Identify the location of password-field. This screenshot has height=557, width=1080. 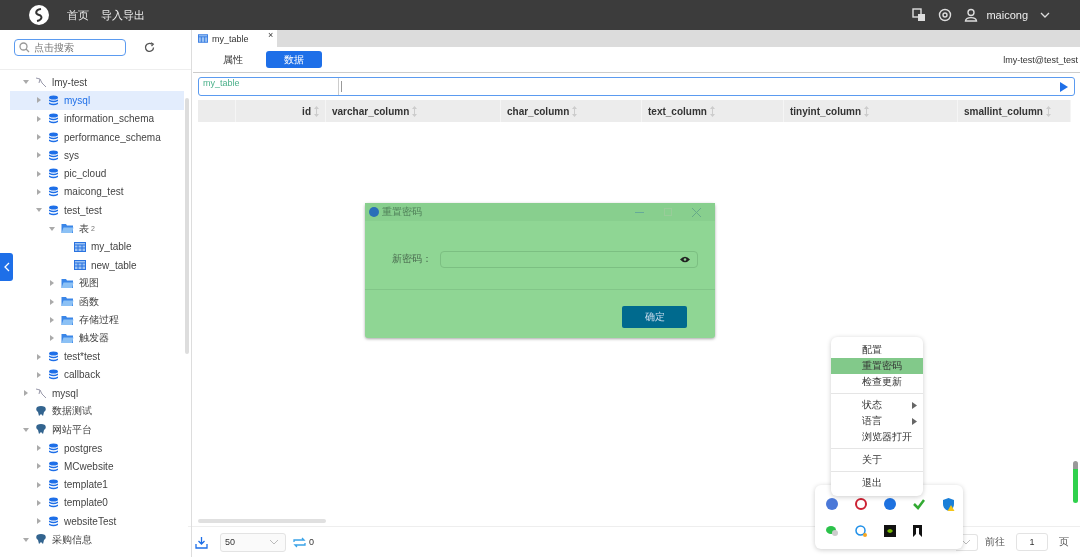
(569, 259).